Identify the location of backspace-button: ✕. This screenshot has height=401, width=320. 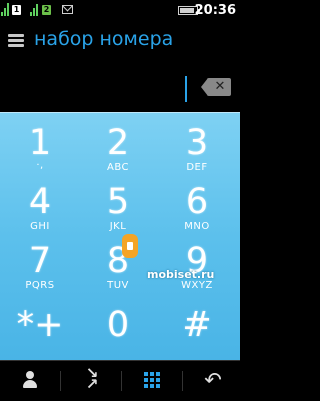
(216, 87).